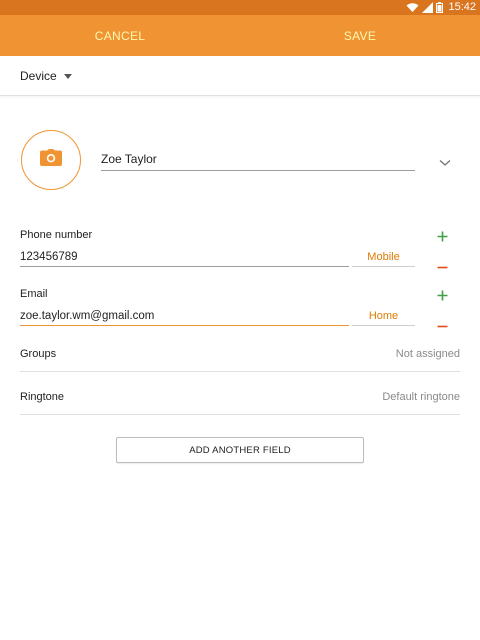 The image size is (480, 640). I want to click on ringtone-value: Default ringtone, so click(421, 397).